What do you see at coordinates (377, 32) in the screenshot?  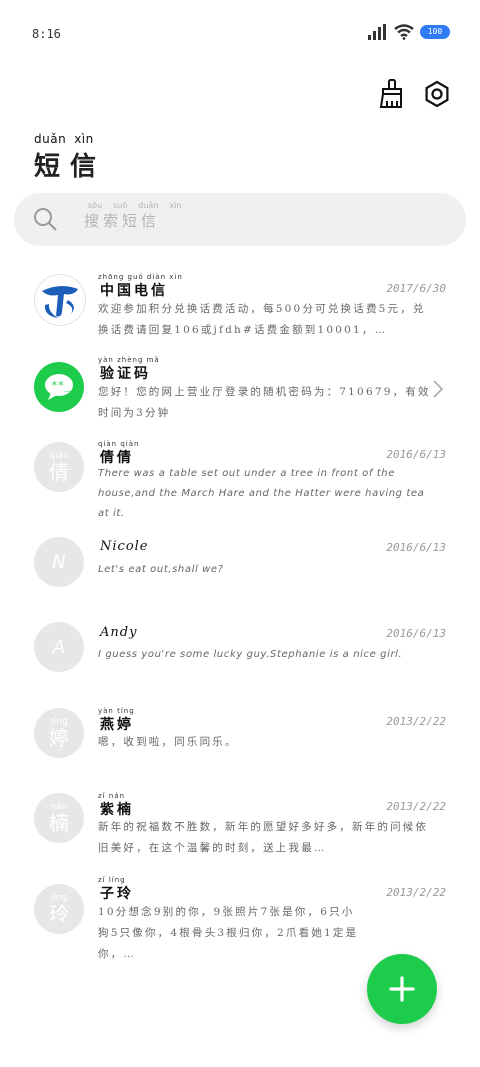 I see `signal-icon` at bounding box center [377, 32].